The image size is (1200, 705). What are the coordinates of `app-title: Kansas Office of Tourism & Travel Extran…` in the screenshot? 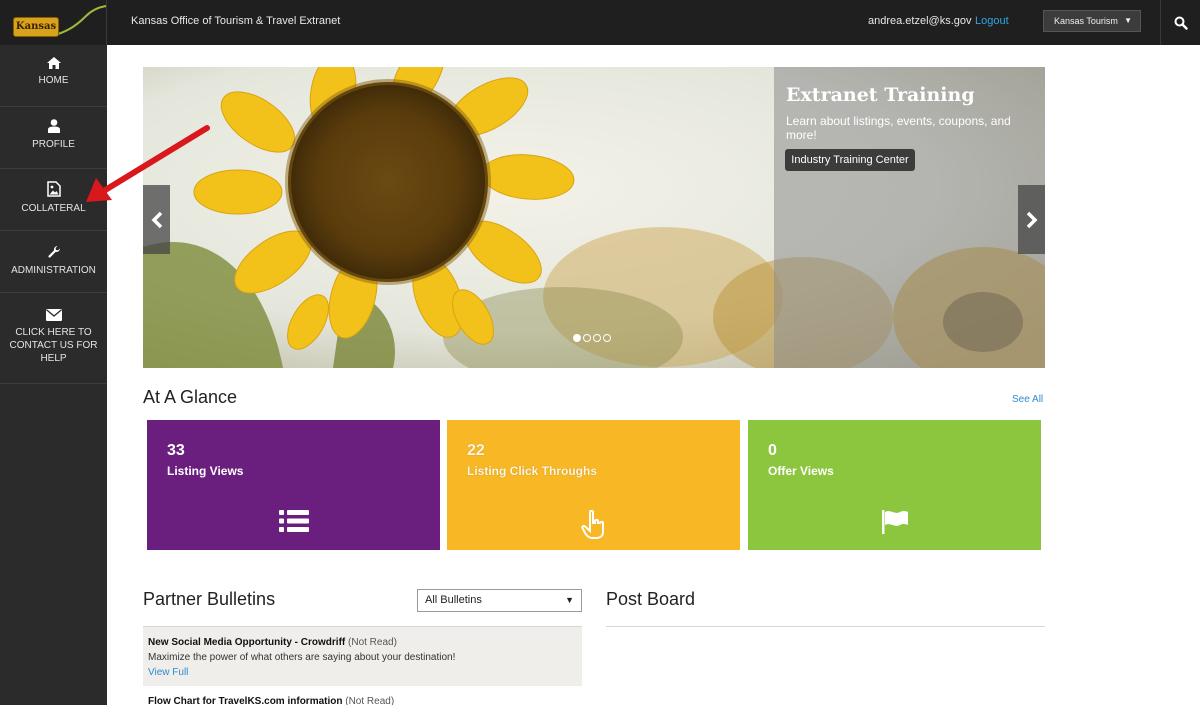 It's located at (236, 21).